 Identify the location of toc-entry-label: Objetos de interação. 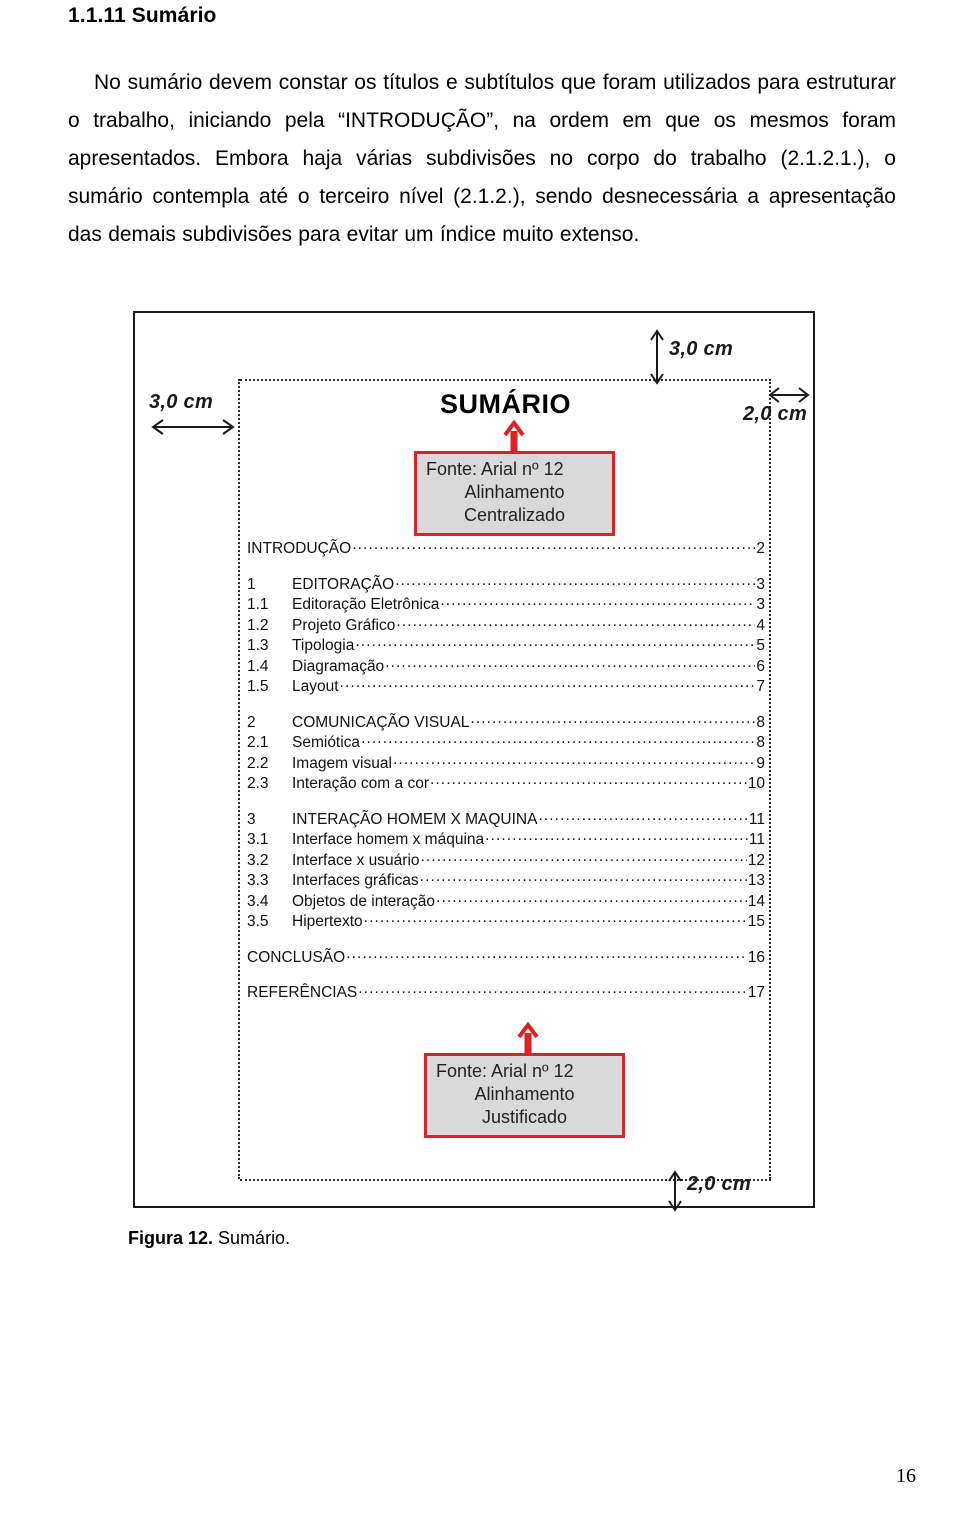
(364, 901).